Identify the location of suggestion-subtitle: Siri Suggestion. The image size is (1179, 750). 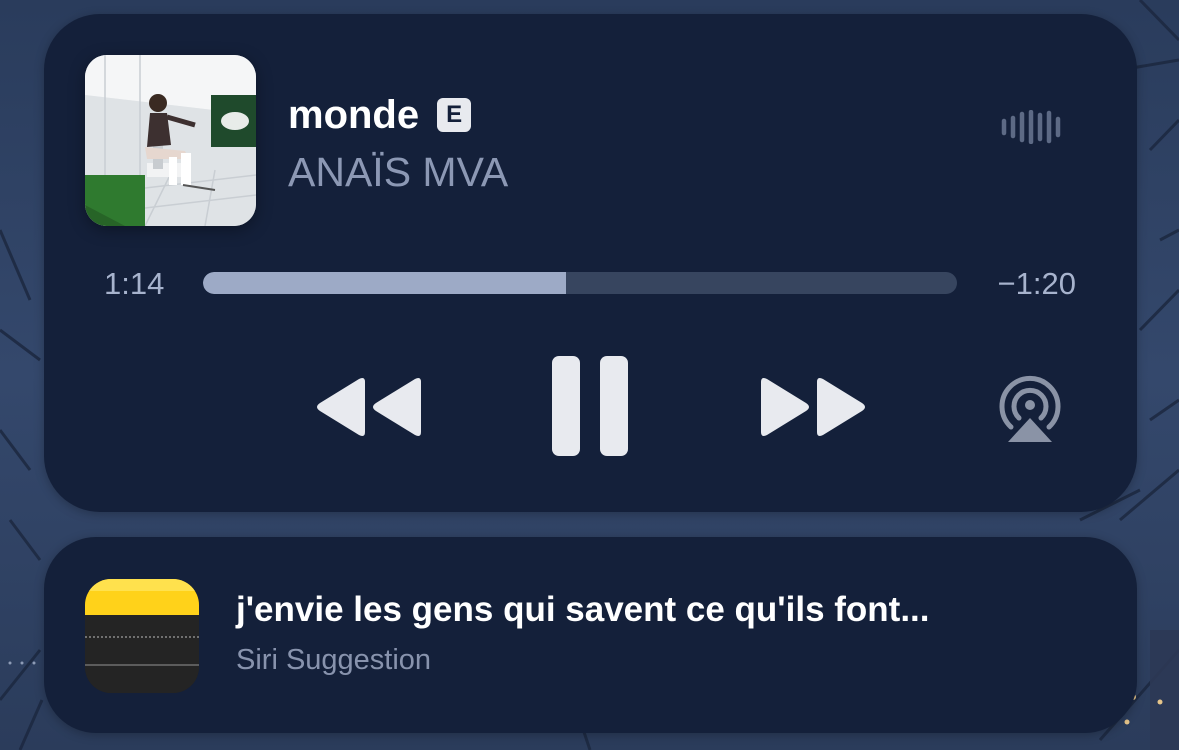
(334, 660).